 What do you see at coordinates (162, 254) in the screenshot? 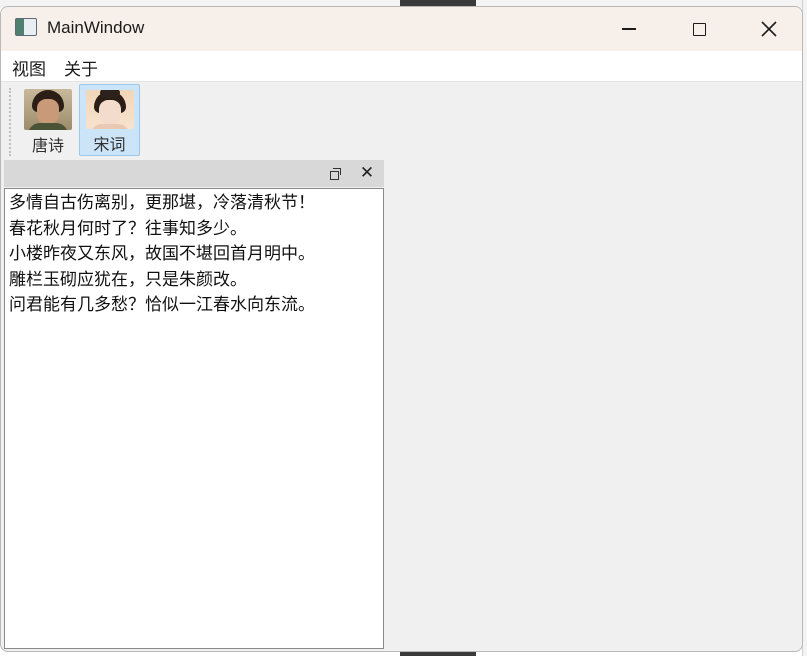
I see `poem-line: 小楼昨夜又东风，故国不堪回首月明中。` at bounding box center [162, 254].